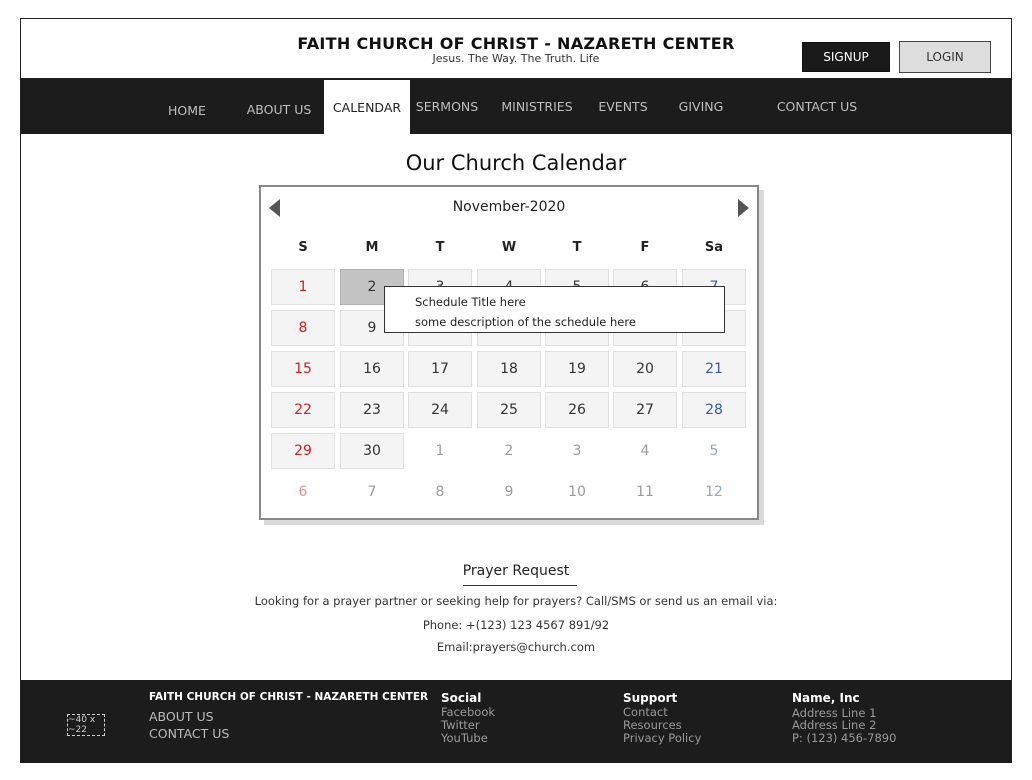 Image resolution: width=1032 pixels, height=780 pixels. What do you see at coordinates (577, 369) in the screenshot?
I see `calendar-day: 19` at bounding box center [577, 369].